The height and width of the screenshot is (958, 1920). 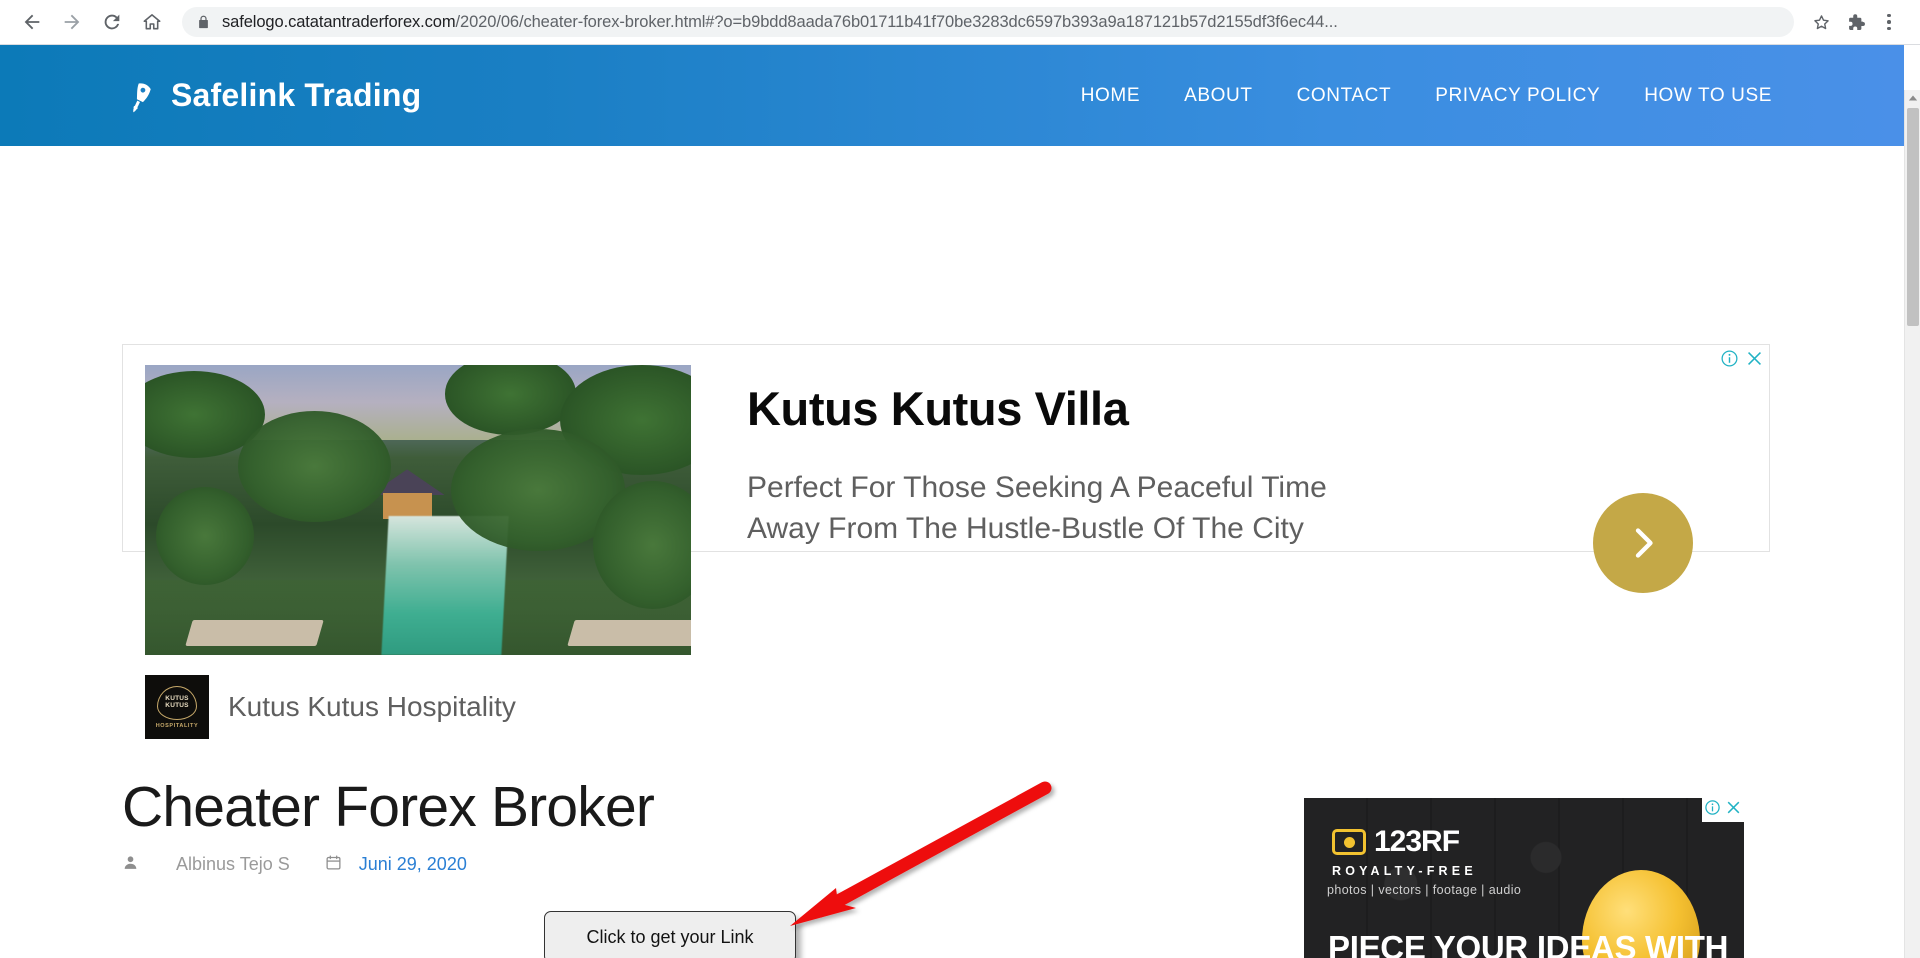 I want to click on caret-up-icon, so click(x=1912, y=98).